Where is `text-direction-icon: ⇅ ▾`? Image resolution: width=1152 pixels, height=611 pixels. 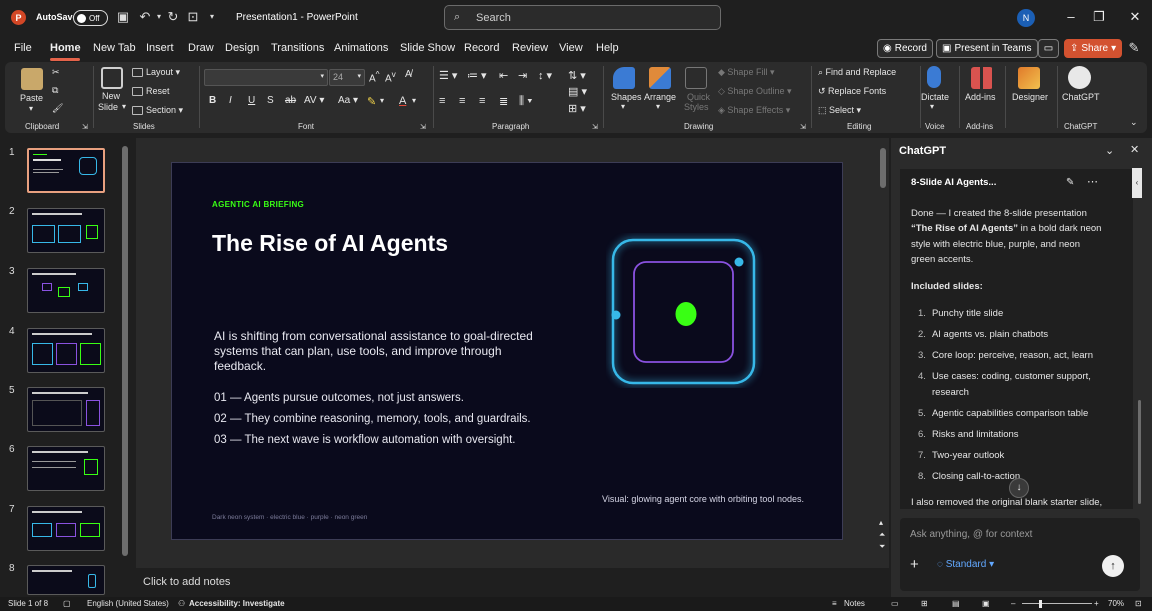 text-direction-icon: ⇅ ▾ is located at coordinates (577, 75).